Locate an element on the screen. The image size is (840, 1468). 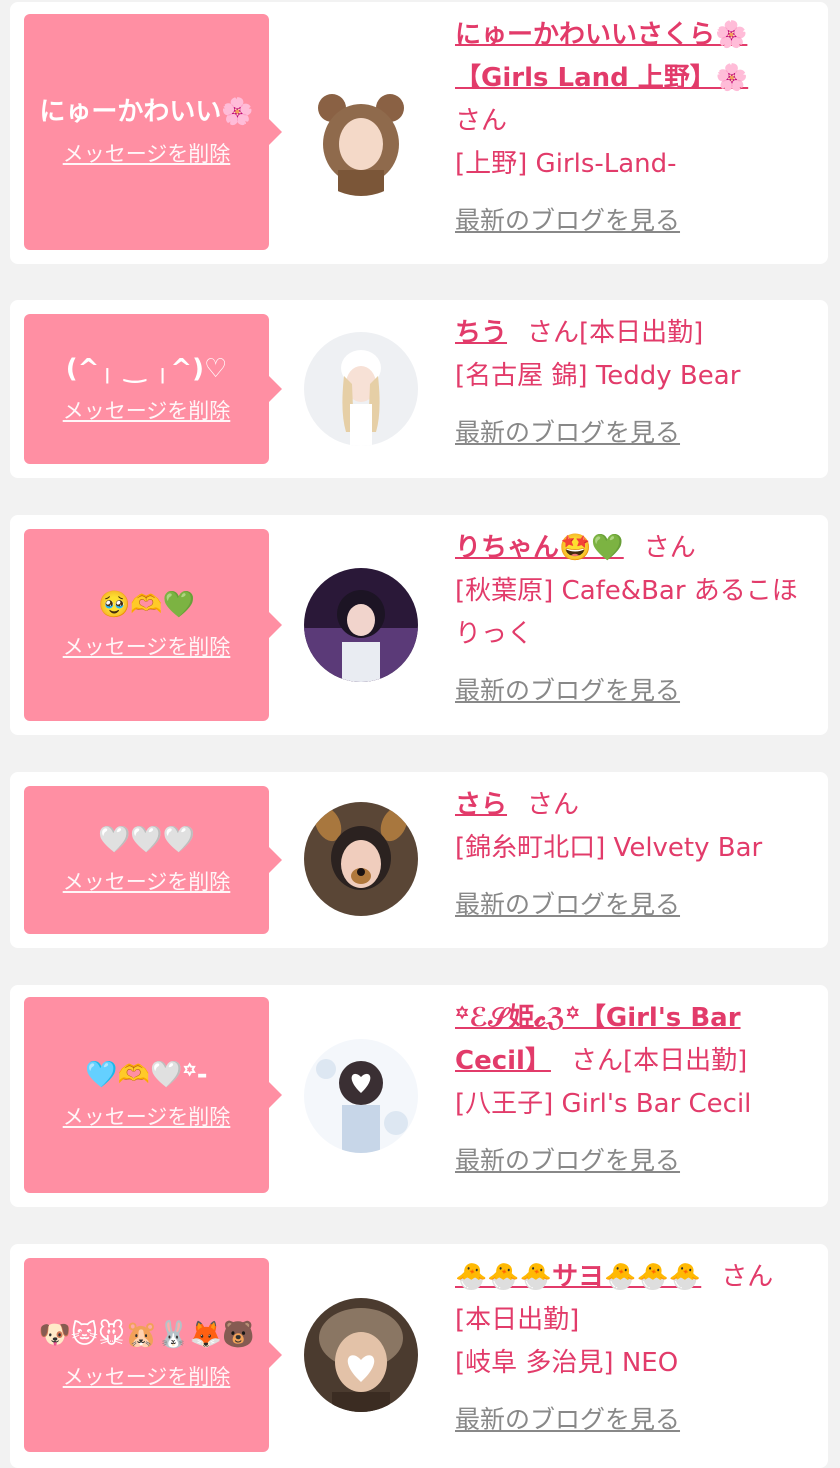
message-bubble: (^╷ ‿ ╷^)♡ メッセージを削除 is located at coordinates (153, 389).